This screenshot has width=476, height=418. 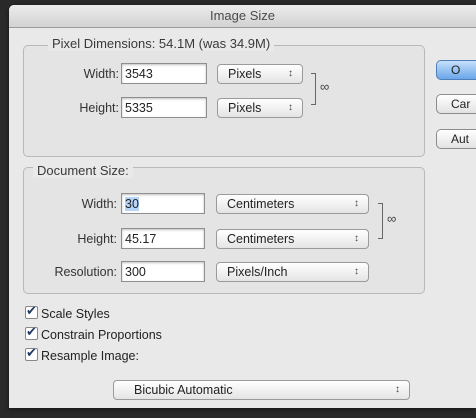 What do you see at coordinates (164, 107) in the screenshot?
I see `pixel-height-input: 5335` at bounding box center [164, 107].